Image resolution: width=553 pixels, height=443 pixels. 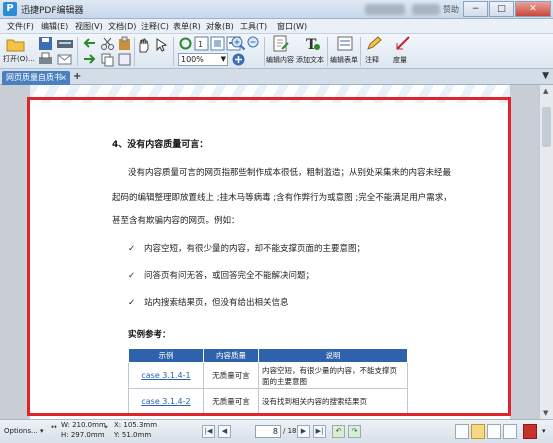 I want to click on title-bar: P 迅捷PDF编辑器 赞助 − □ ✕, so click(x=276, y=9).